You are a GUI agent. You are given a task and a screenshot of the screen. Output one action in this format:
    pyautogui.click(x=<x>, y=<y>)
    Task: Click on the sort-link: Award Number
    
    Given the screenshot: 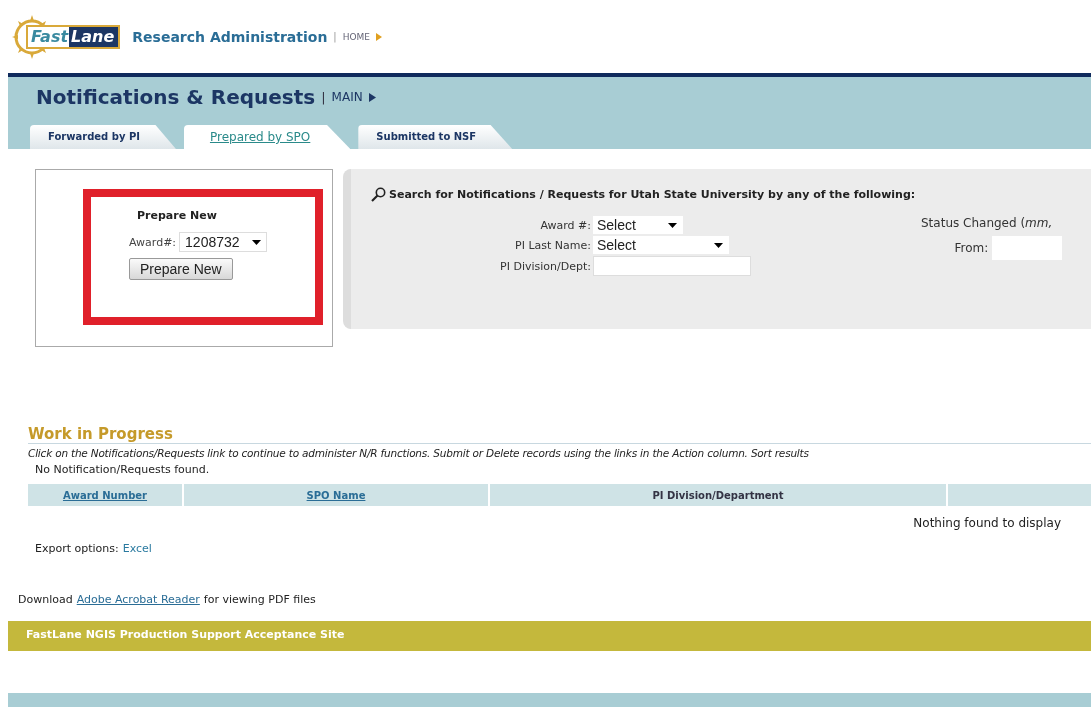 What is the action you would take?
    pyautogui.click(x=105, y=495)
    